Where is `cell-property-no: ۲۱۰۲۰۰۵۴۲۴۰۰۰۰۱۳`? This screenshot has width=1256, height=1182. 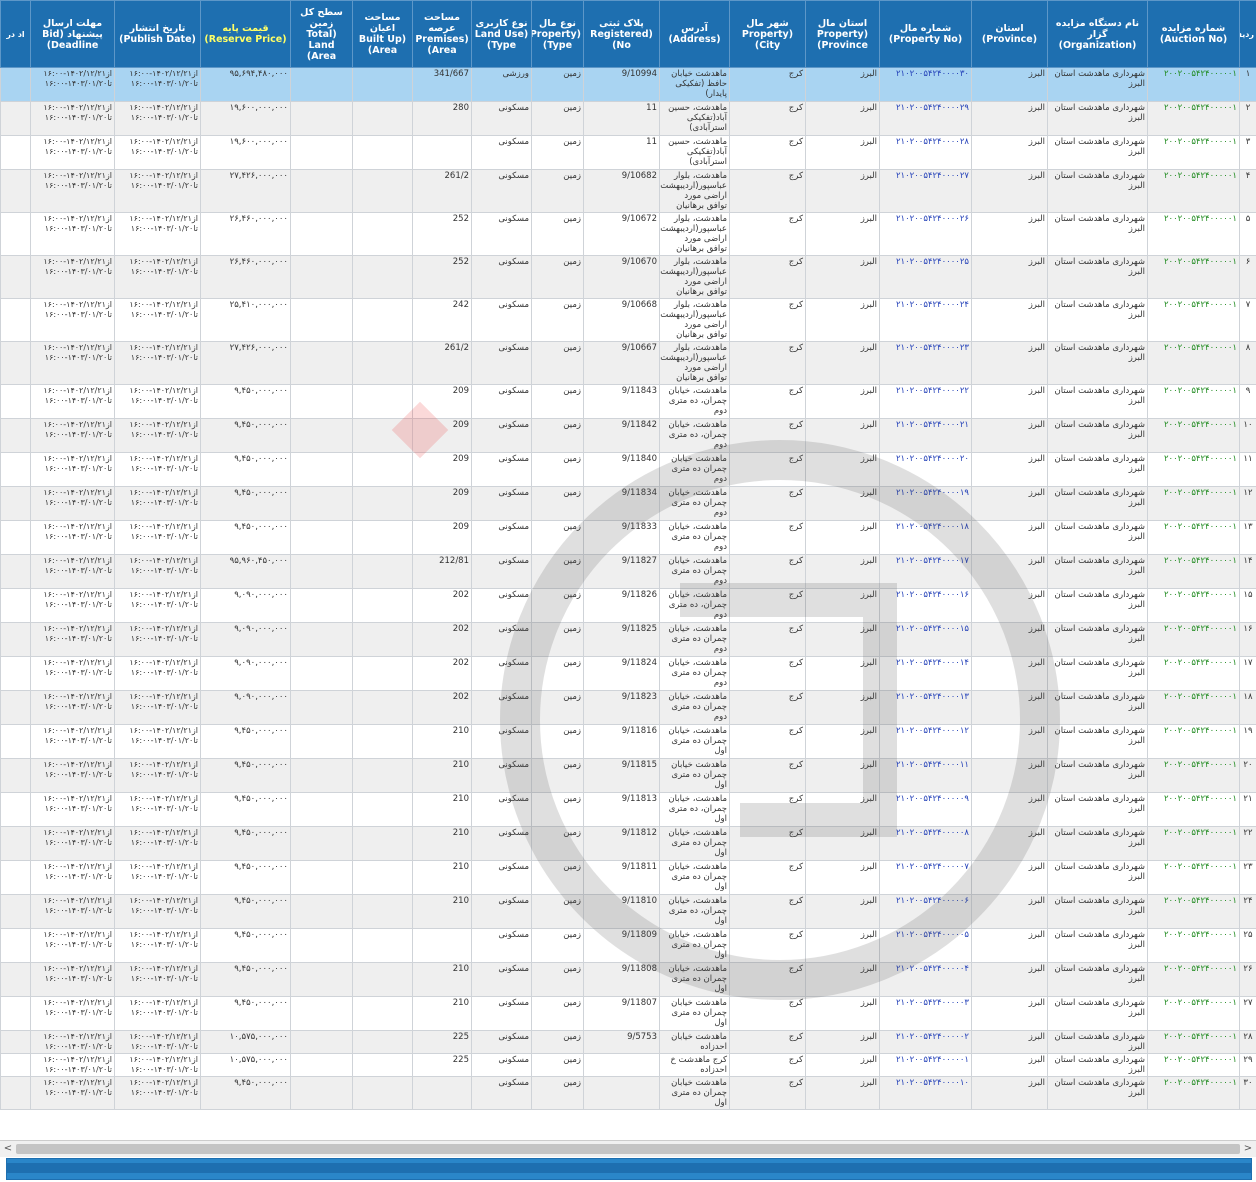 cell-property-no: ۲۱۰۲۰۰۵۴۲۴۰۰۰۰۱۳ is located at coordinates (925, 707).